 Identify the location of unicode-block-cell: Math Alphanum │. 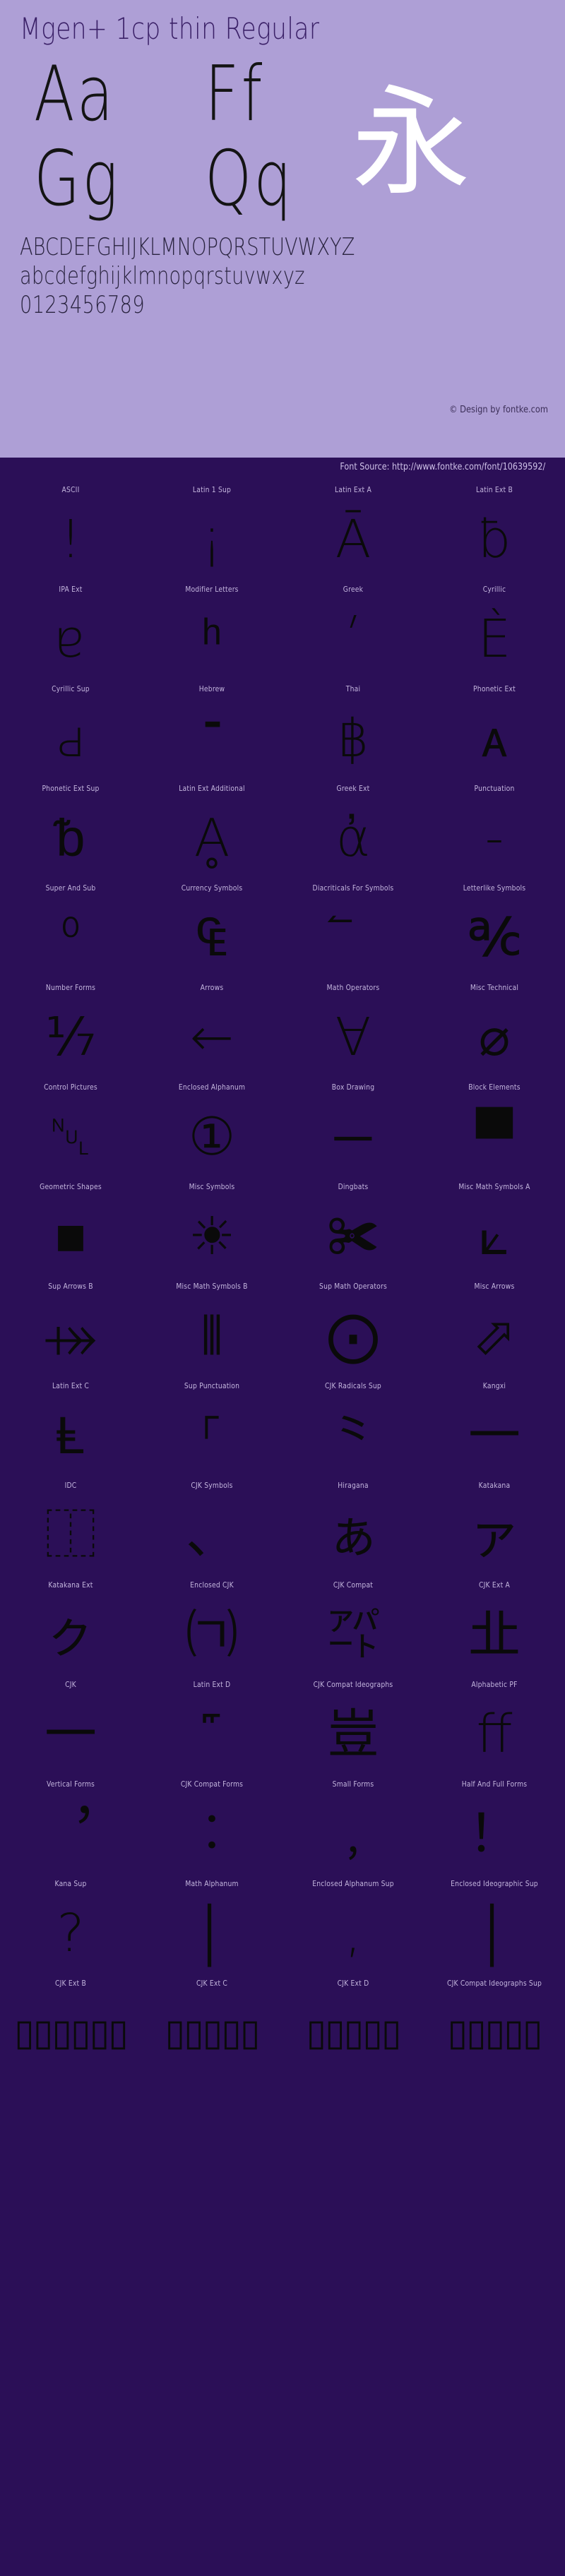
(211, 1928).